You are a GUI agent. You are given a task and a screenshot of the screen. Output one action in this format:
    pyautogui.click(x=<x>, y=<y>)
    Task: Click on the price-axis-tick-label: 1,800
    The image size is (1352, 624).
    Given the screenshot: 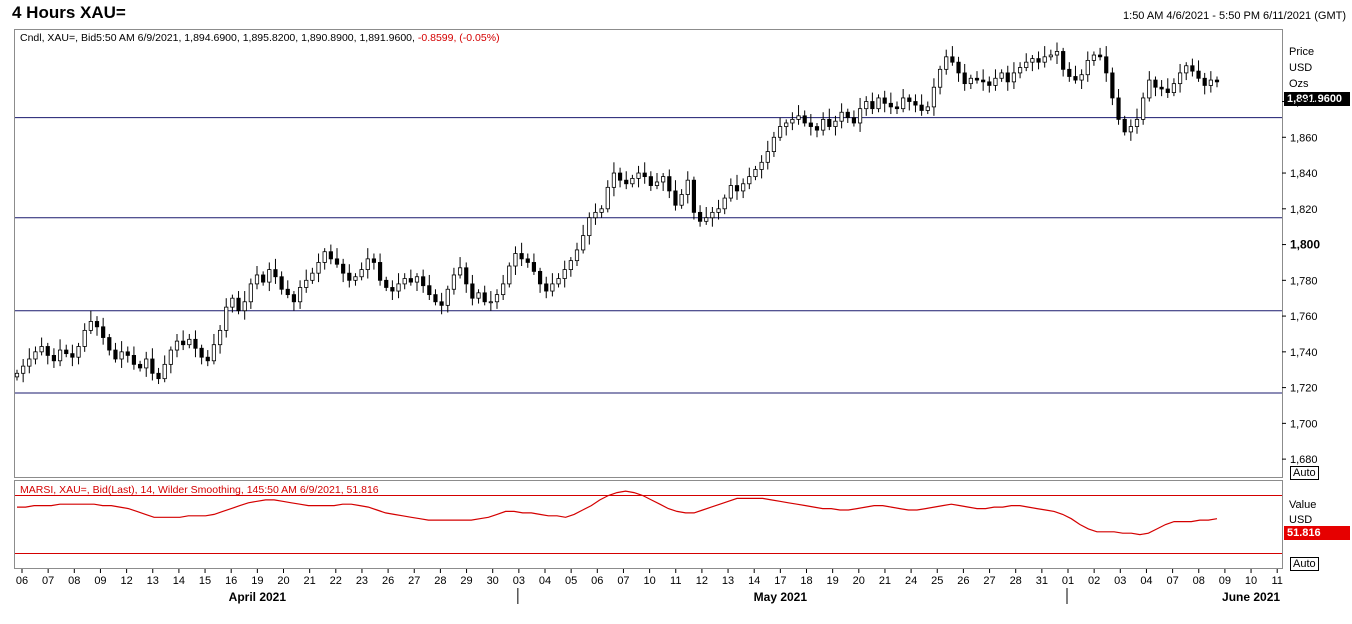 What is the action you would take?
    pyautogui.click(x=1305, y=245)
    